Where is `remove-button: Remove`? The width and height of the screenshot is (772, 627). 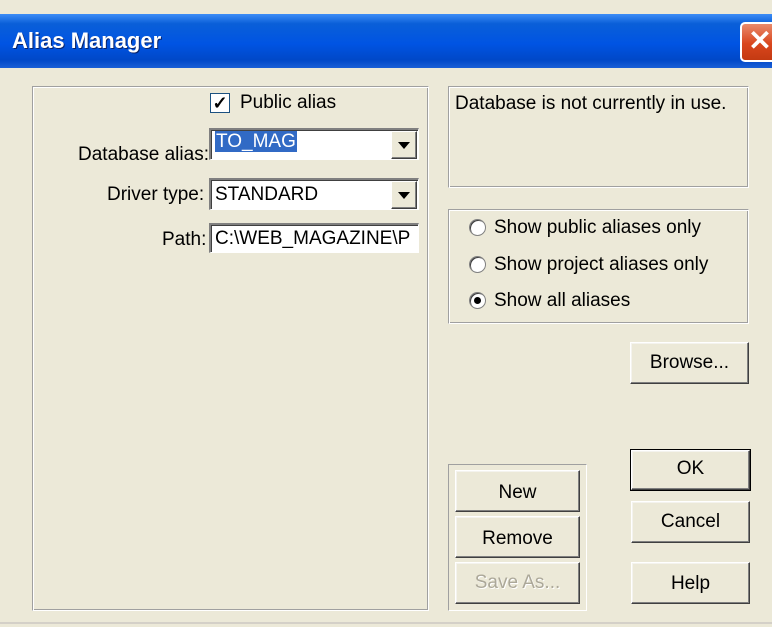 remove-button: Remove is located at coordinates (517, 537).